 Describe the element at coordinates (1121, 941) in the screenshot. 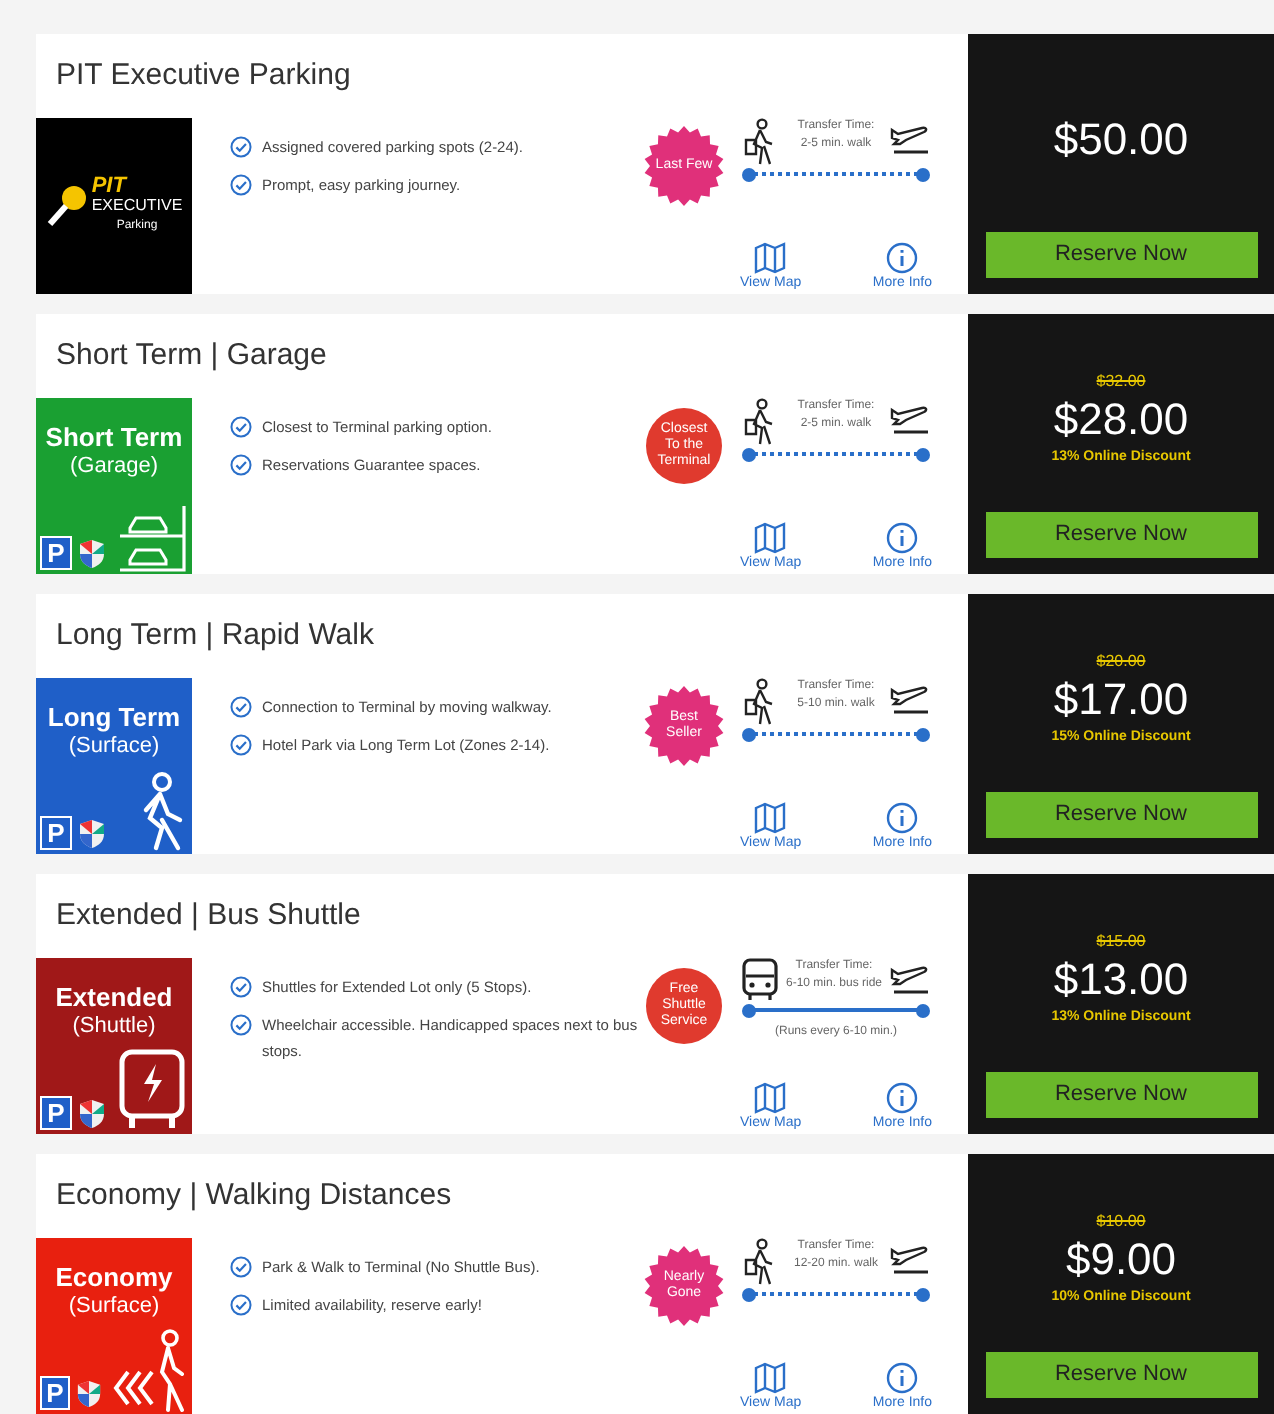

I see `original-price: $15.00` at that location.